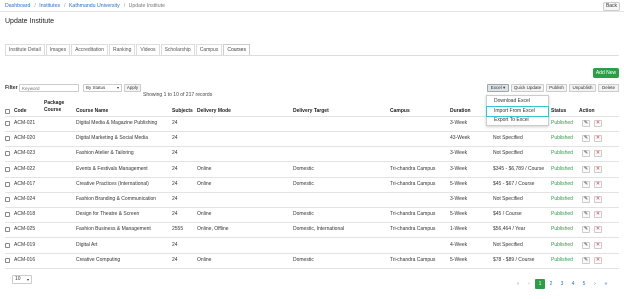  What do you see at coordinates (606, 284) in the screenshot?
I see `page-link: »` at bounding box center [606, 284].